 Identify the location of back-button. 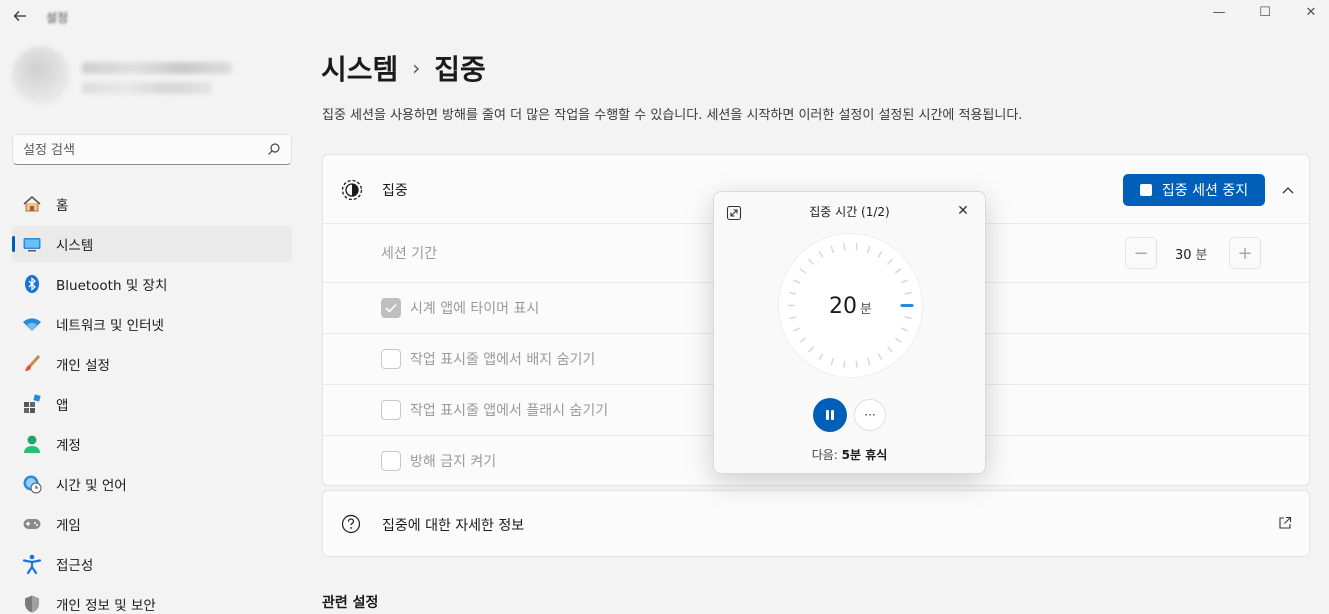
(20, 16).